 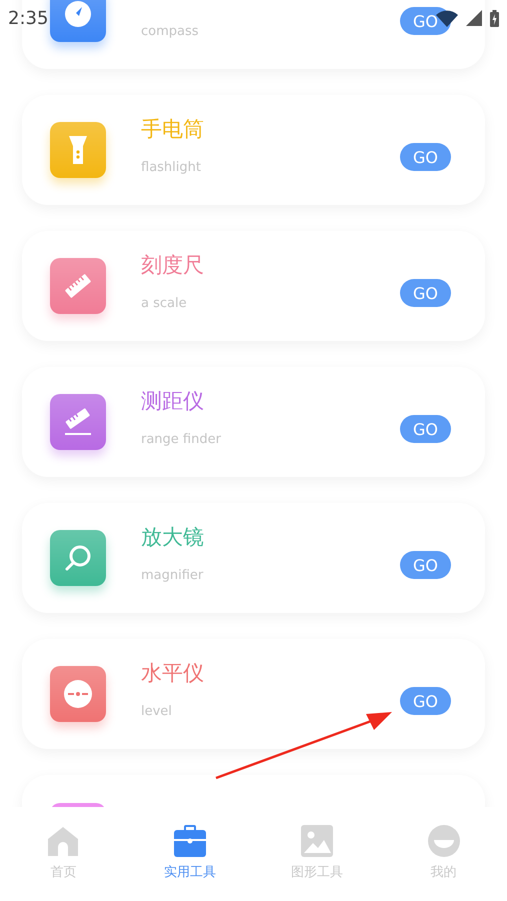 I want to click on tool-subtitle: compass, so click(x=170, y=32).